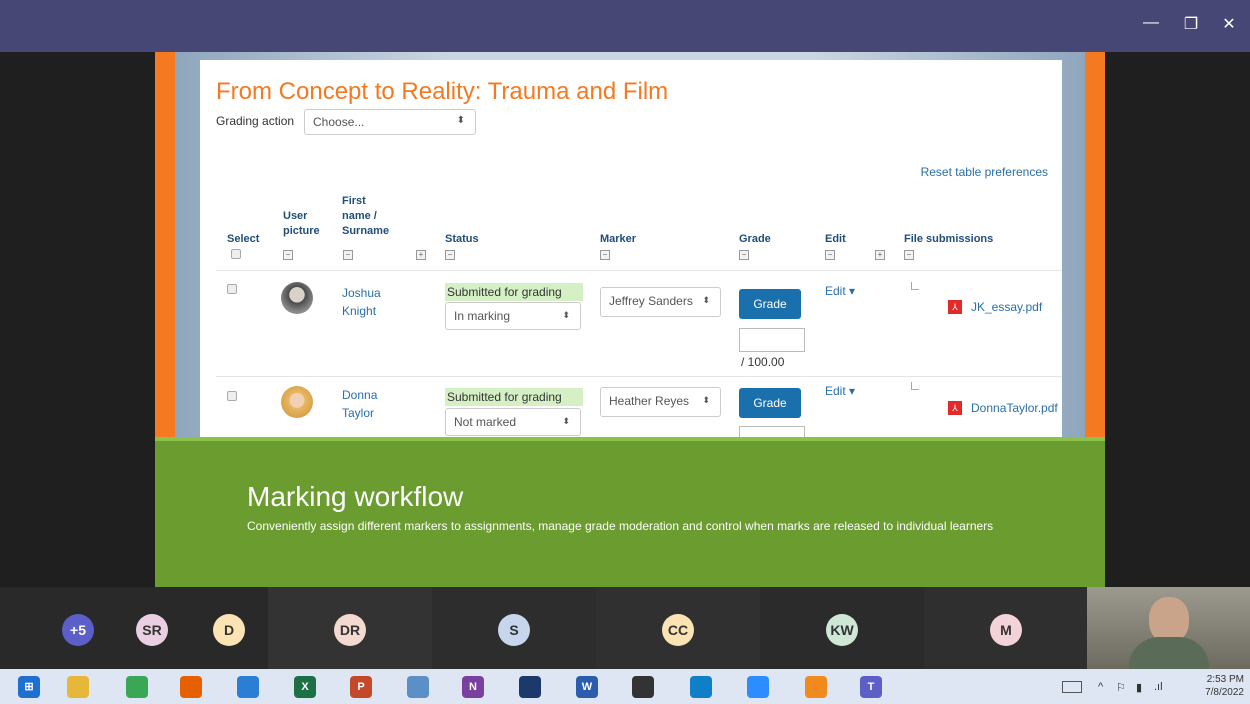  I want to click on assignment-title: From Concept to Reality: Trauma and Film, so click(442, 91).